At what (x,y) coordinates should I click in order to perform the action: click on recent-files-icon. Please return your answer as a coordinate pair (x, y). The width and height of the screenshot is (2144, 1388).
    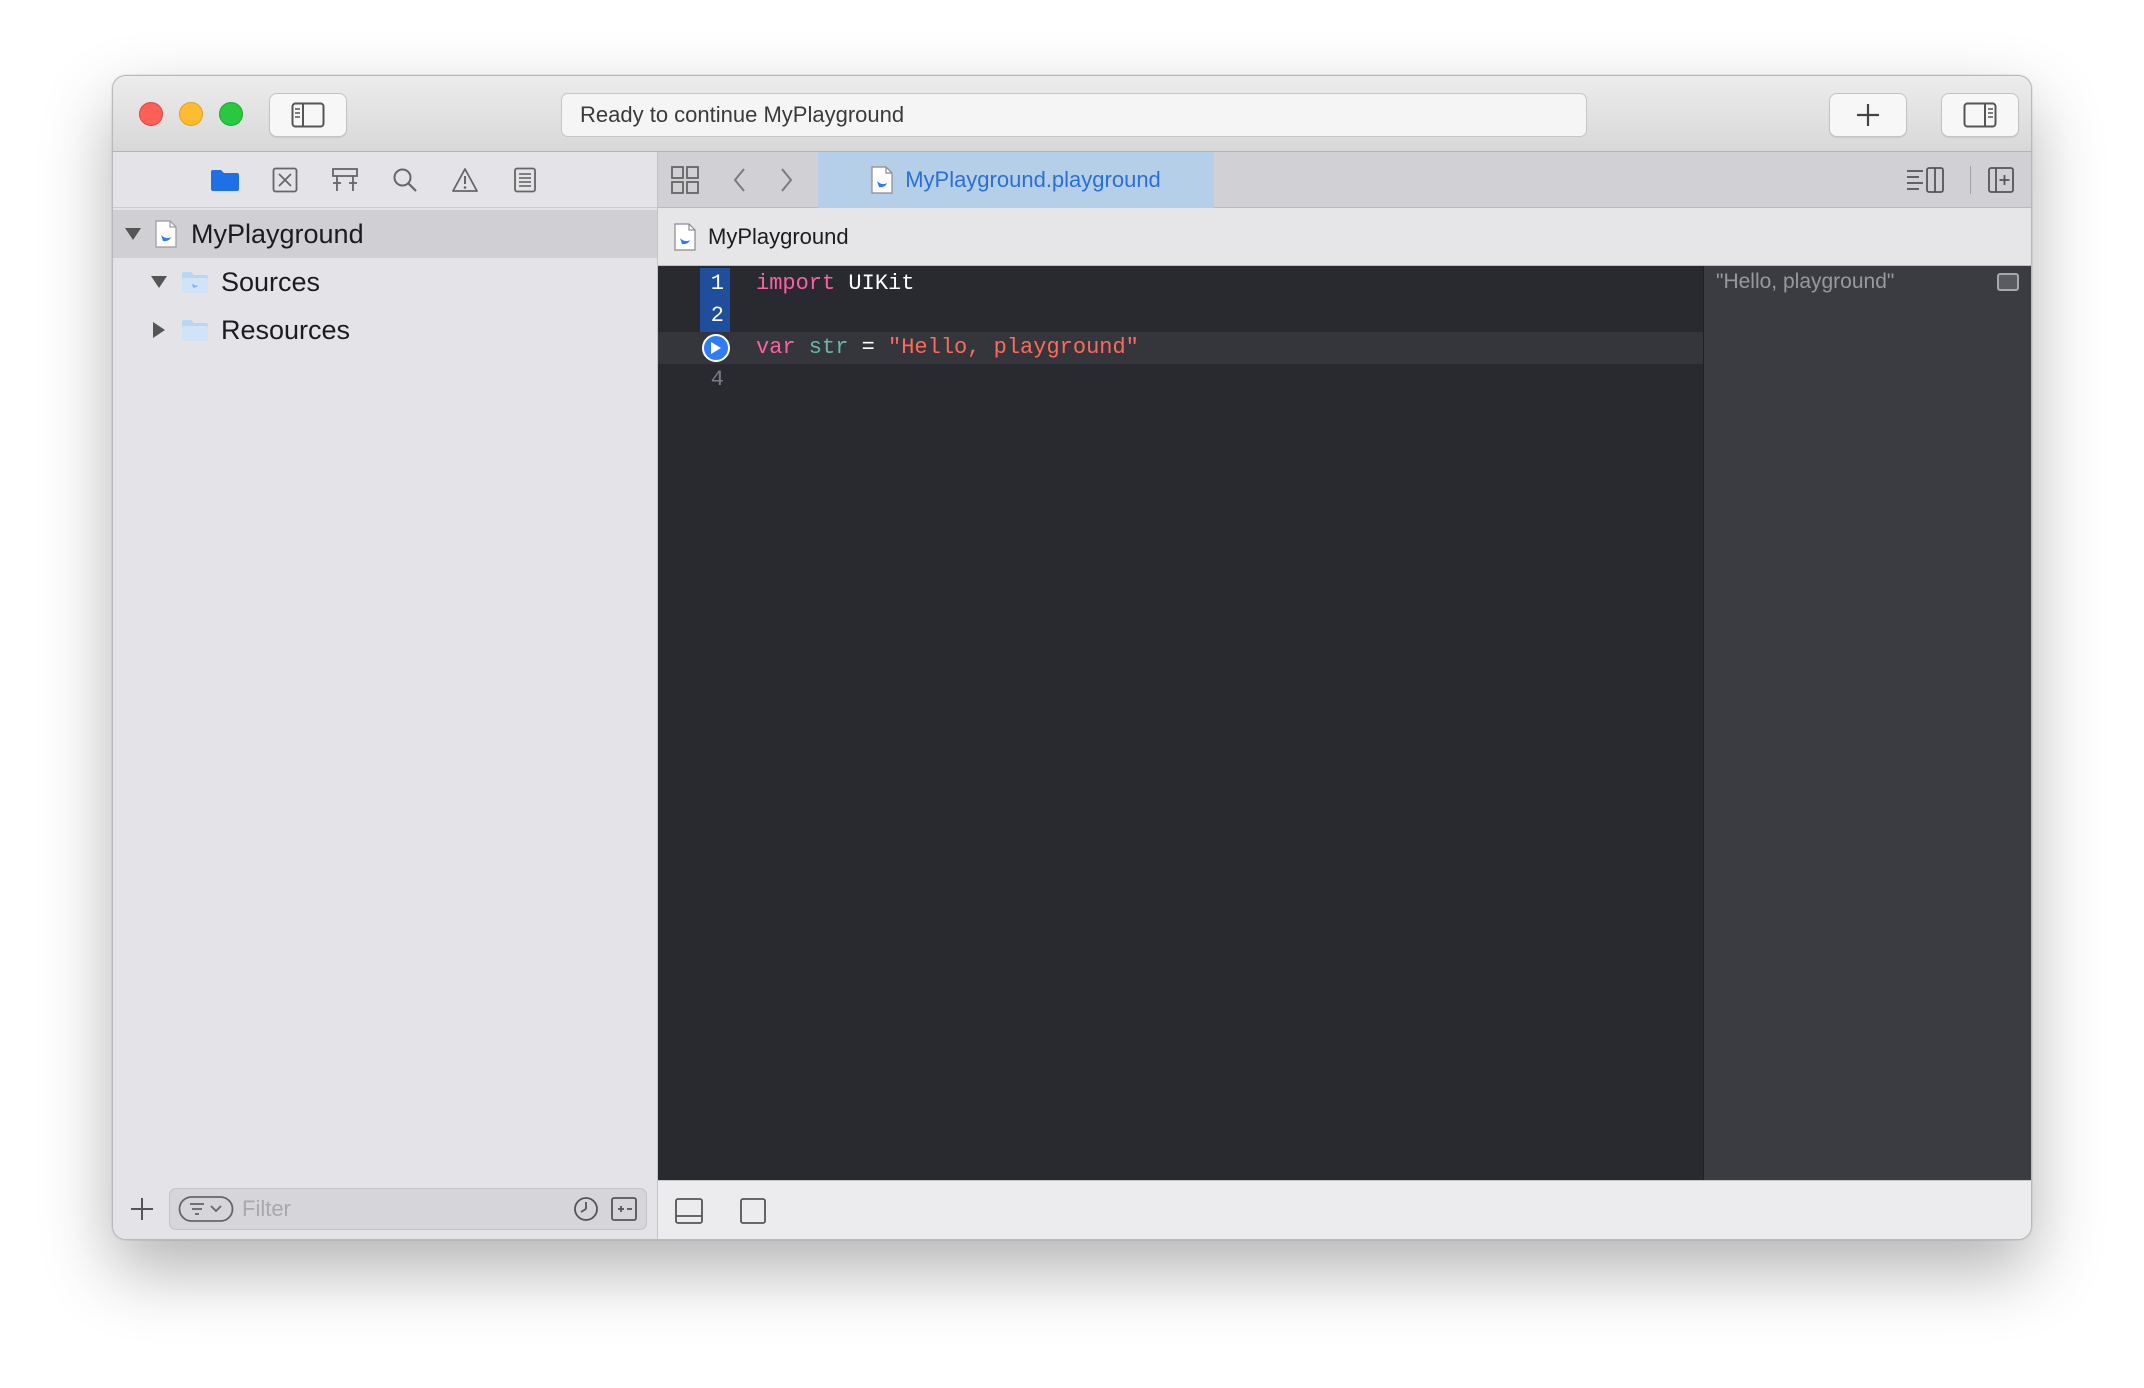
    Looking at the image, I should click on (586, 1209).